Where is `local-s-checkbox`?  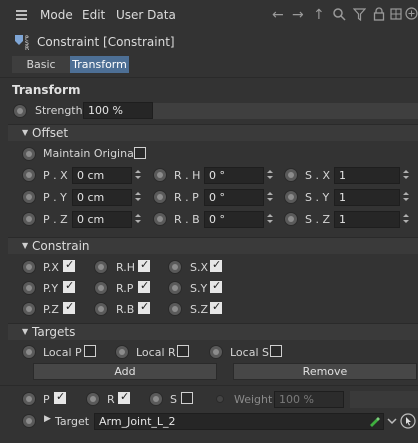
local-s-checkbox is located at coordinates (276, 351).